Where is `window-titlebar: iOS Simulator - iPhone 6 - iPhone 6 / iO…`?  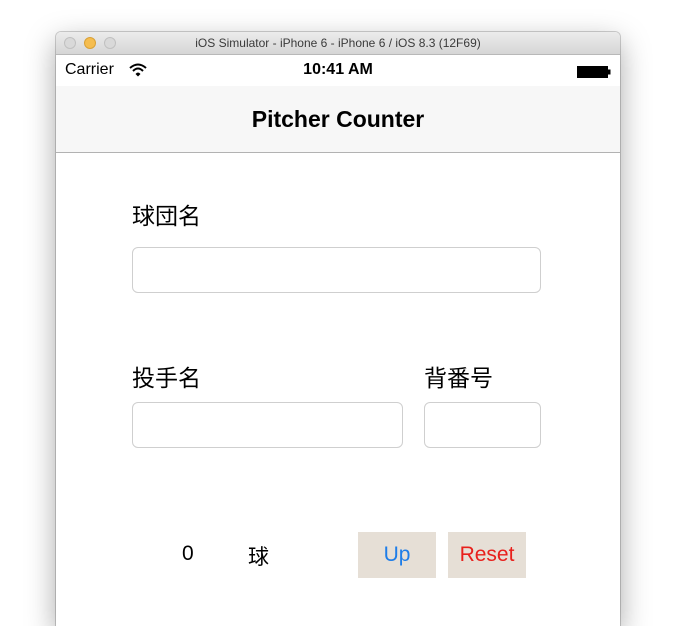 window-titlebar: iOS Simulator - iPhone 6 - iPhone 6 / iO… is located at coordinates (338, 43).